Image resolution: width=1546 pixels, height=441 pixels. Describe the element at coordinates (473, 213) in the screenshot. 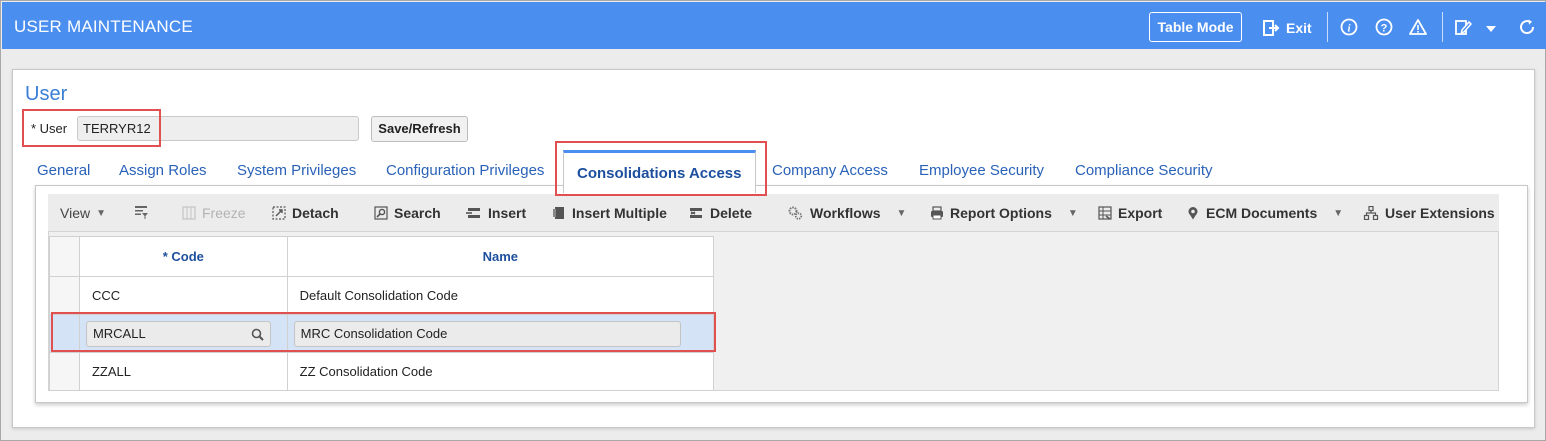

I see `insert-row-icon` at that location.